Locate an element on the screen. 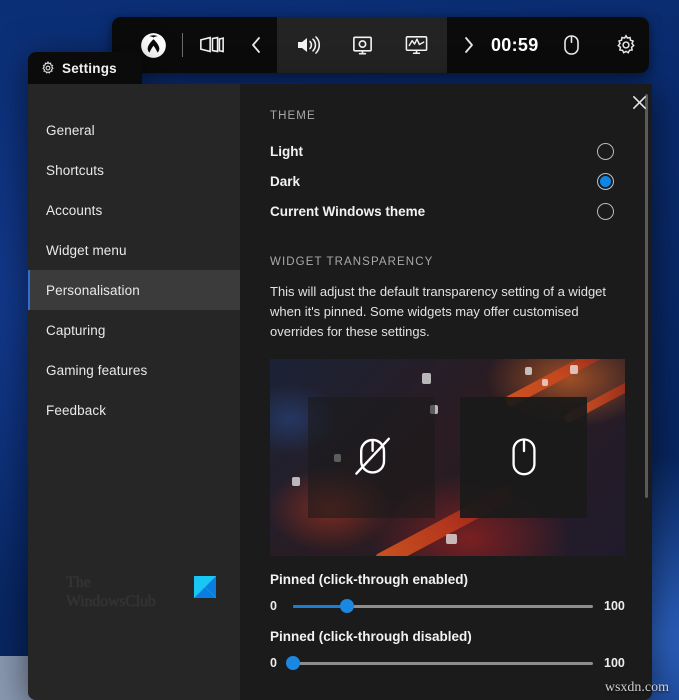 This screenshot has height=700, width=679. theme-option-current-windows-theme: Current Windows theme is located at coordinates (450, 211).